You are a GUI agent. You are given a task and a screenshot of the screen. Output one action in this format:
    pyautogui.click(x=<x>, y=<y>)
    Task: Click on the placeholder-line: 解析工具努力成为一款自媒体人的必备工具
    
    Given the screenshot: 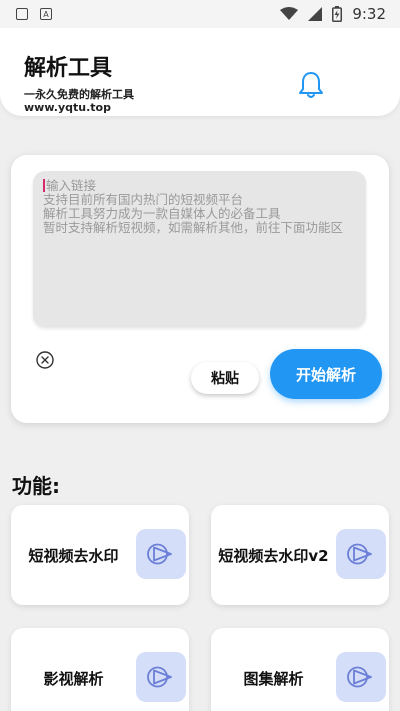 What is the action you would take?
    pyautogui.click(x=162, y=214)
    